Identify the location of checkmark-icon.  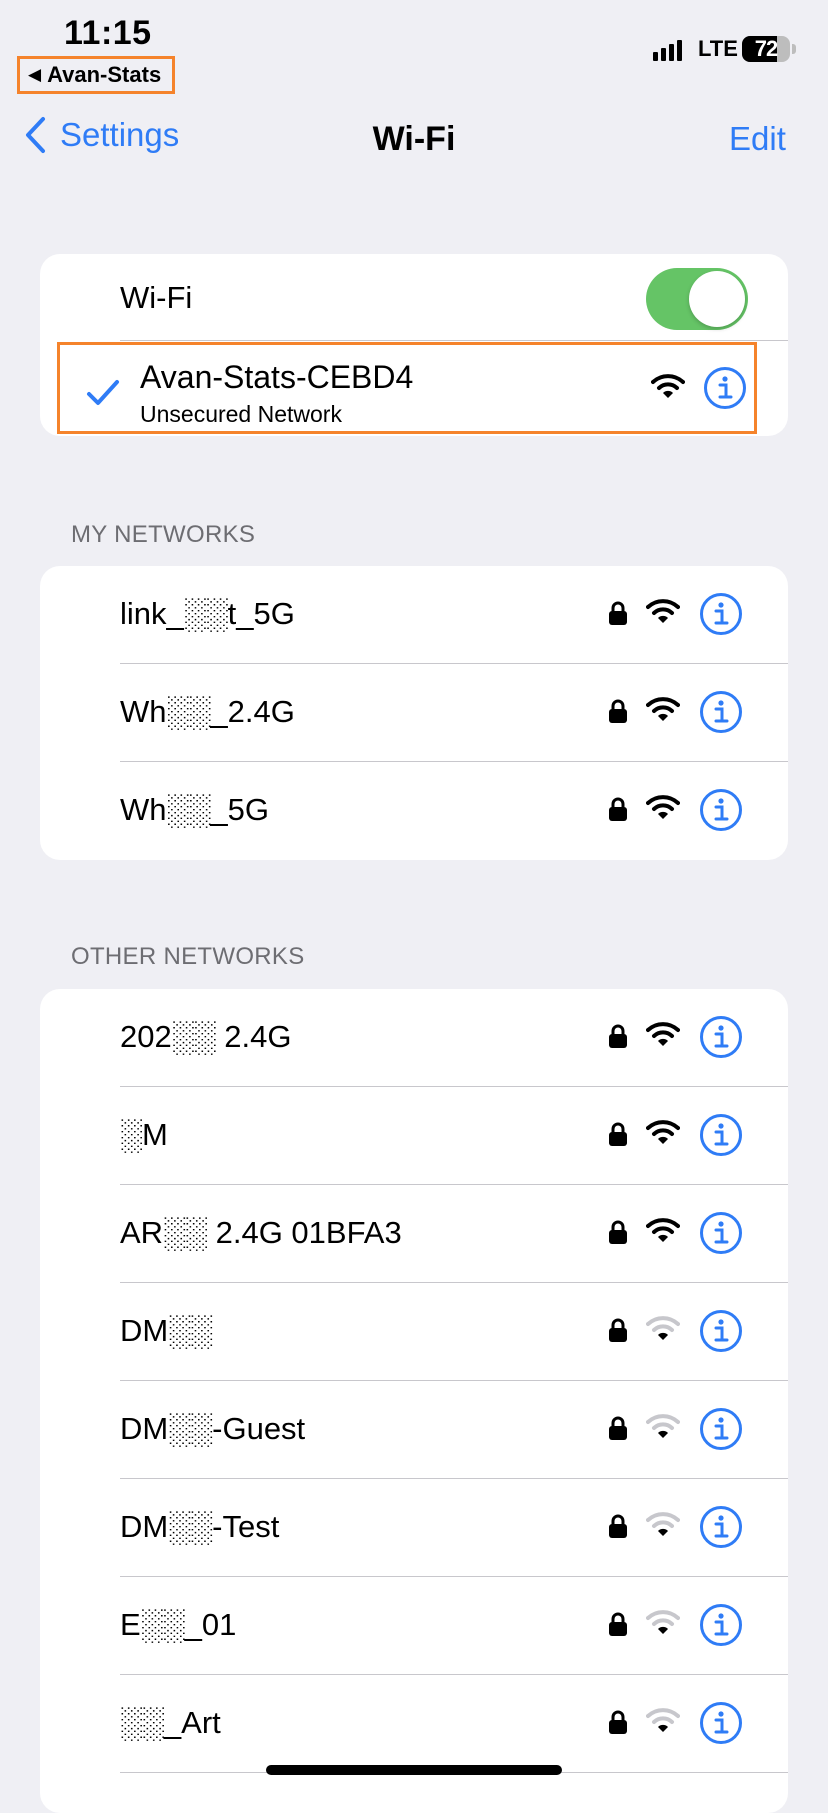
(103, 392).